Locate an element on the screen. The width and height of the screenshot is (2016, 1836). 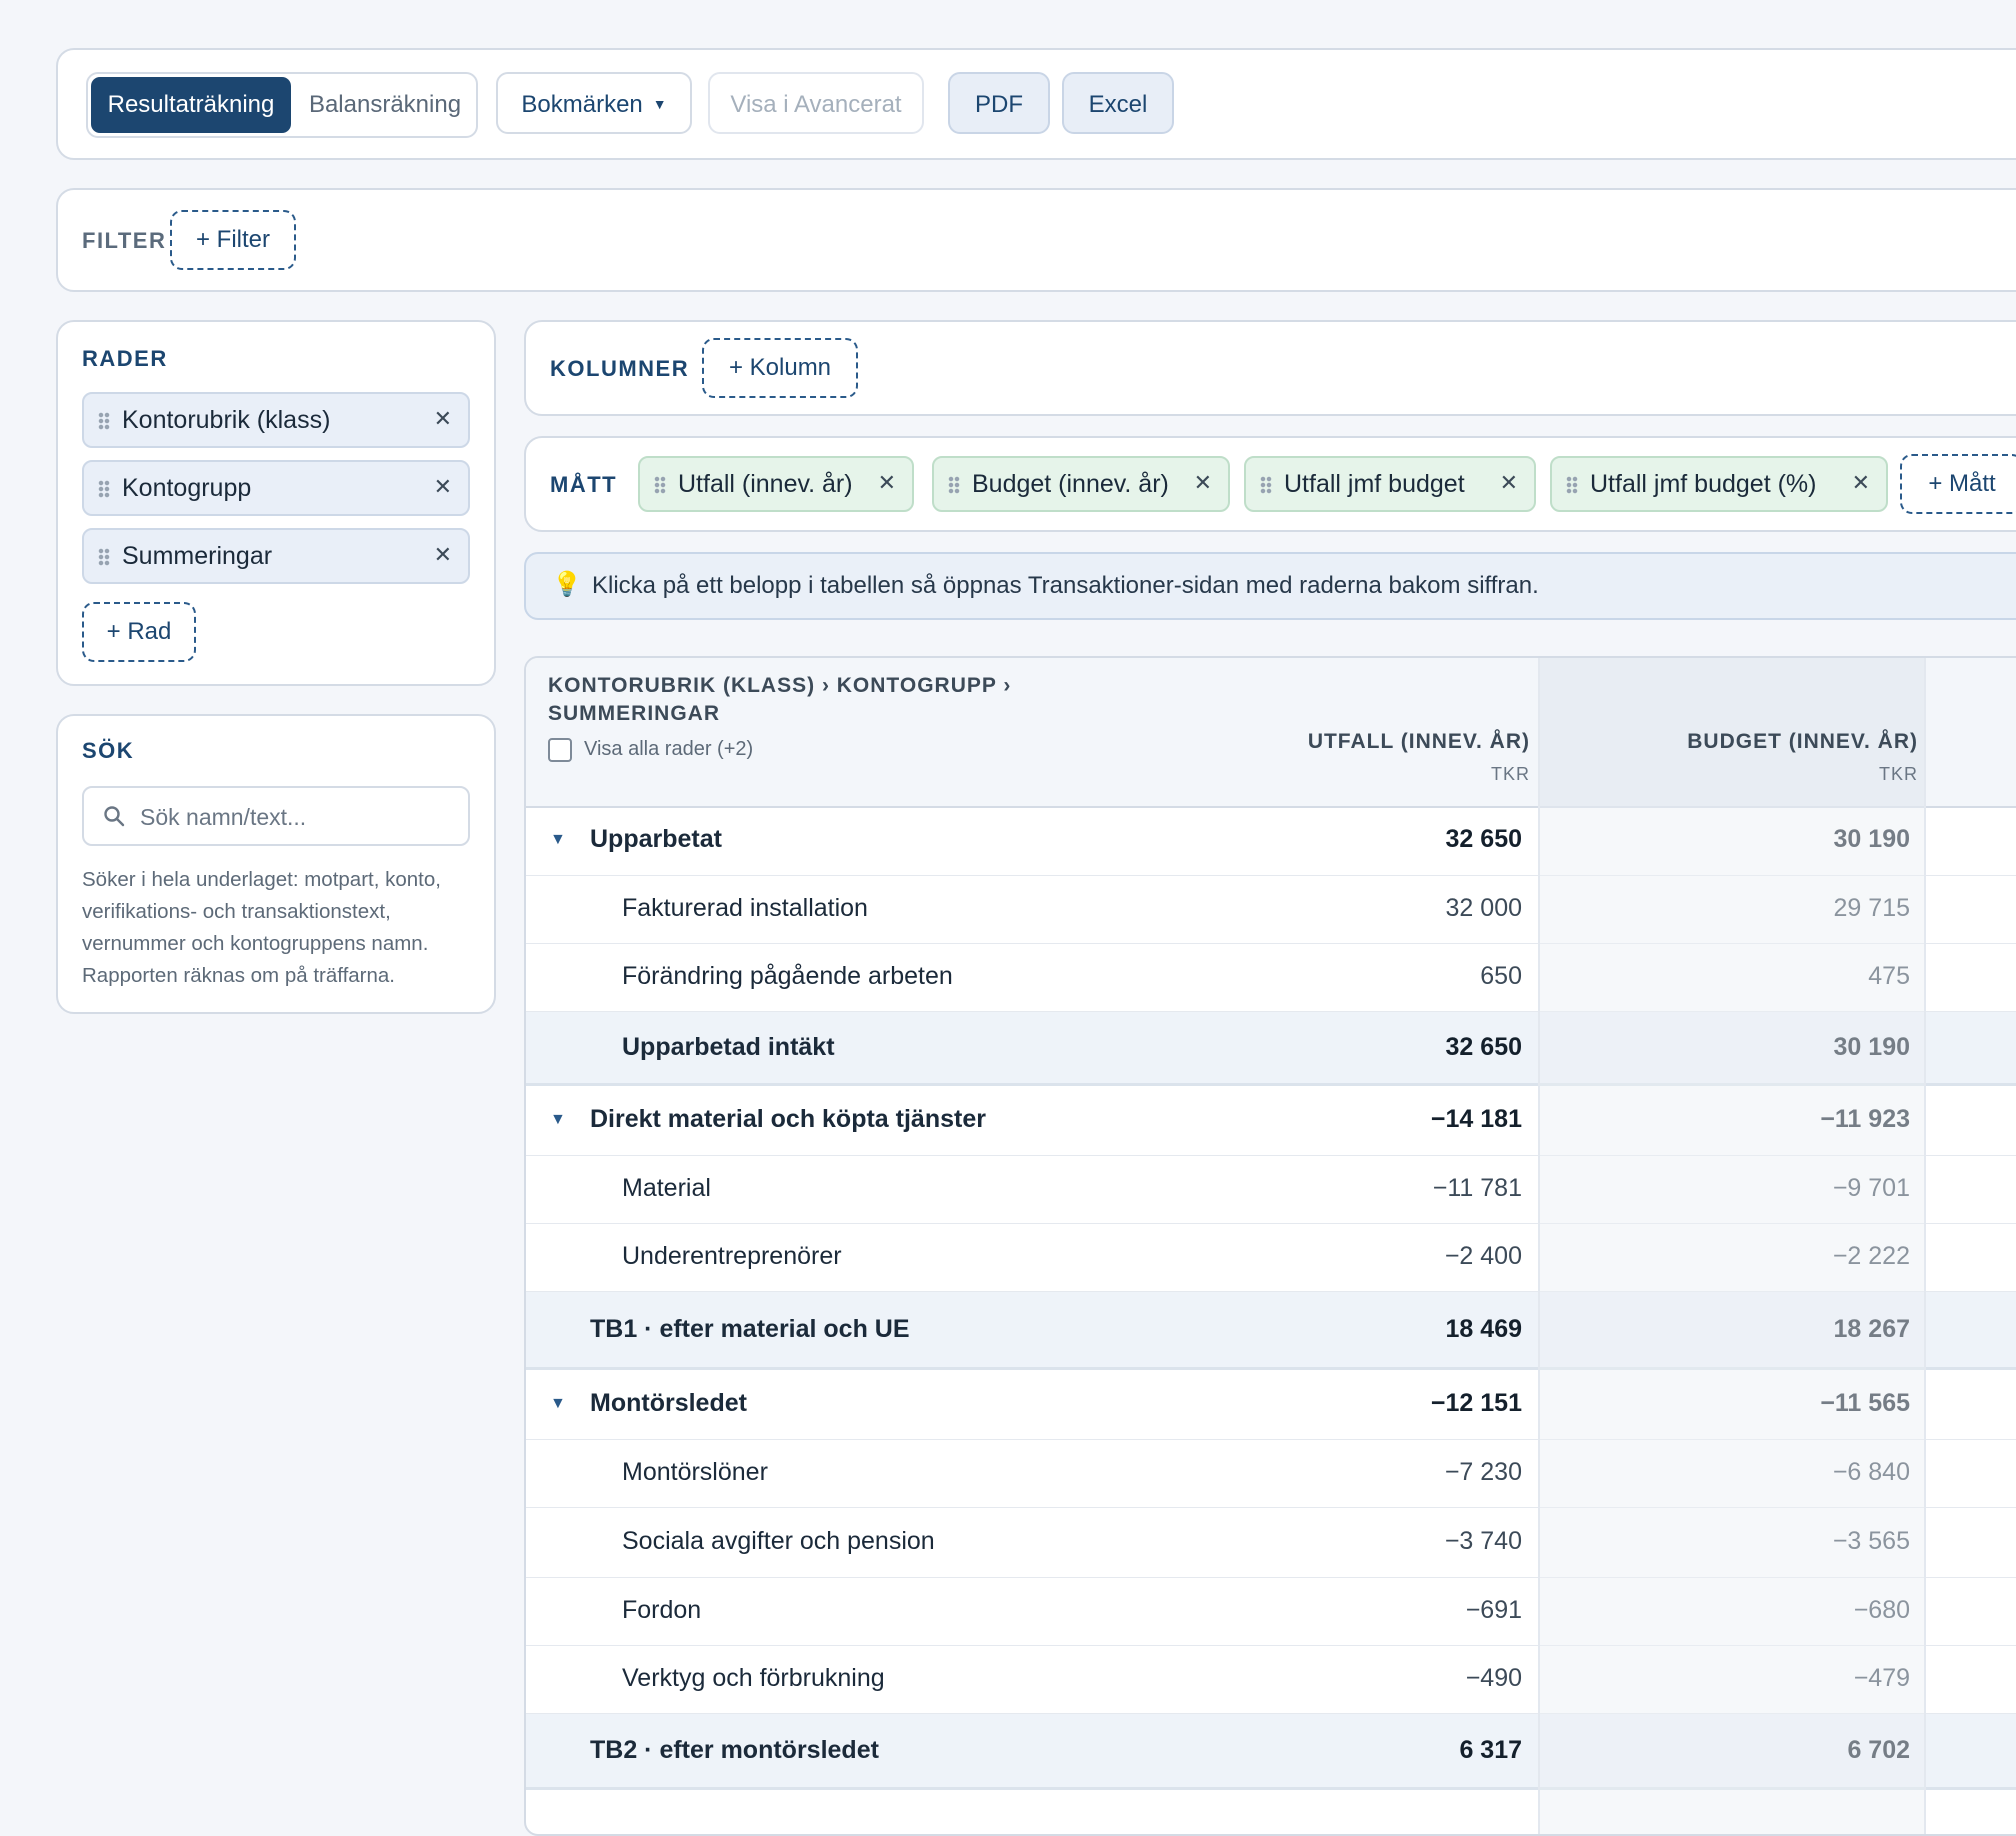
summary-row: TB1 · efter material och UE 18 469 18 267 is located at coordinates (1271, 1331).